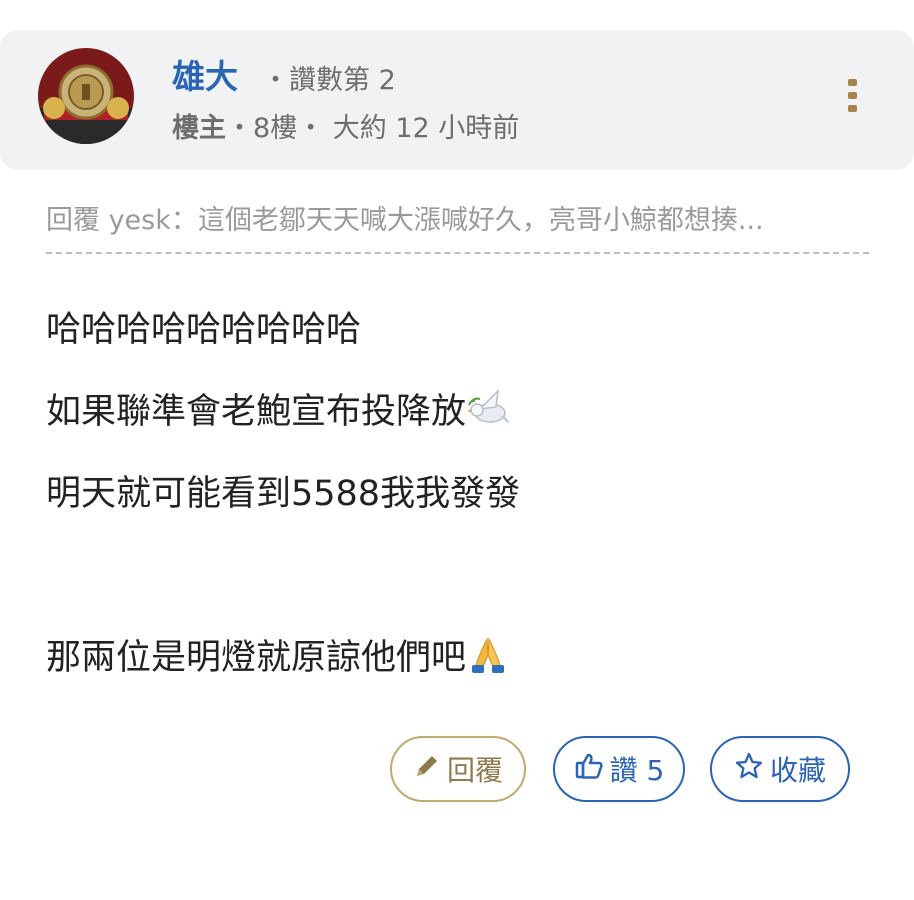  Describe the element at coordinates (474, 770) in the screenshot. I see `reply-label: 回覆` at that location.